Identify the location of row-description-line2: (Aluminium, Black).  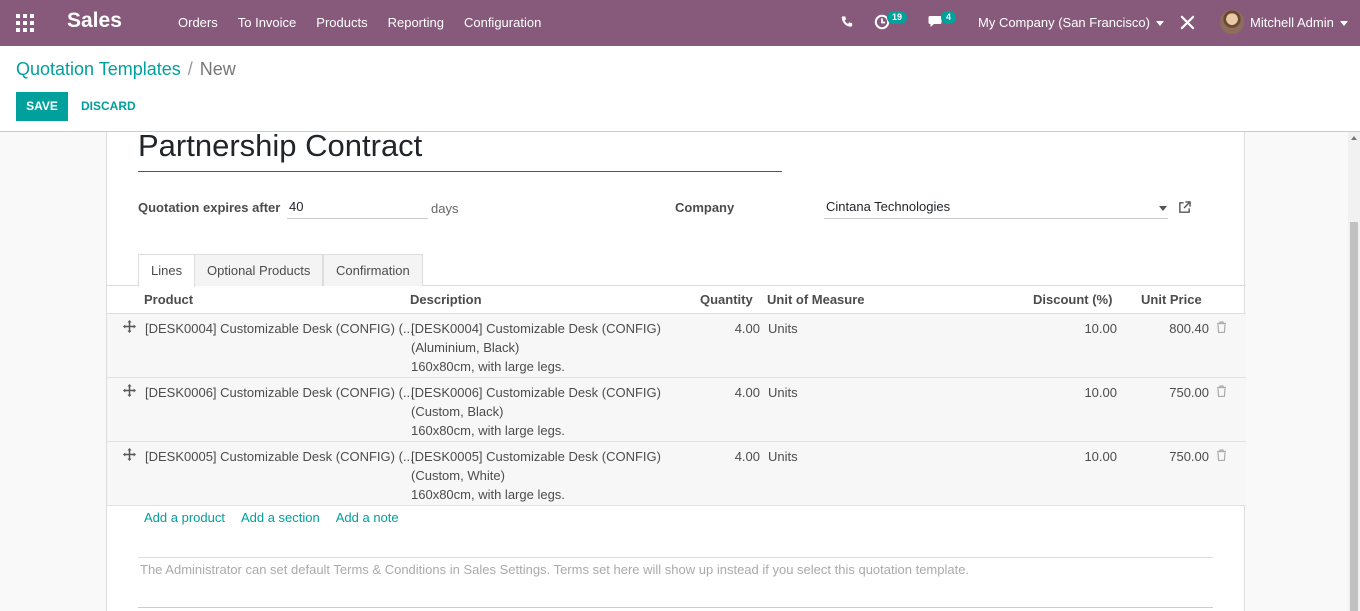
(465, 347).